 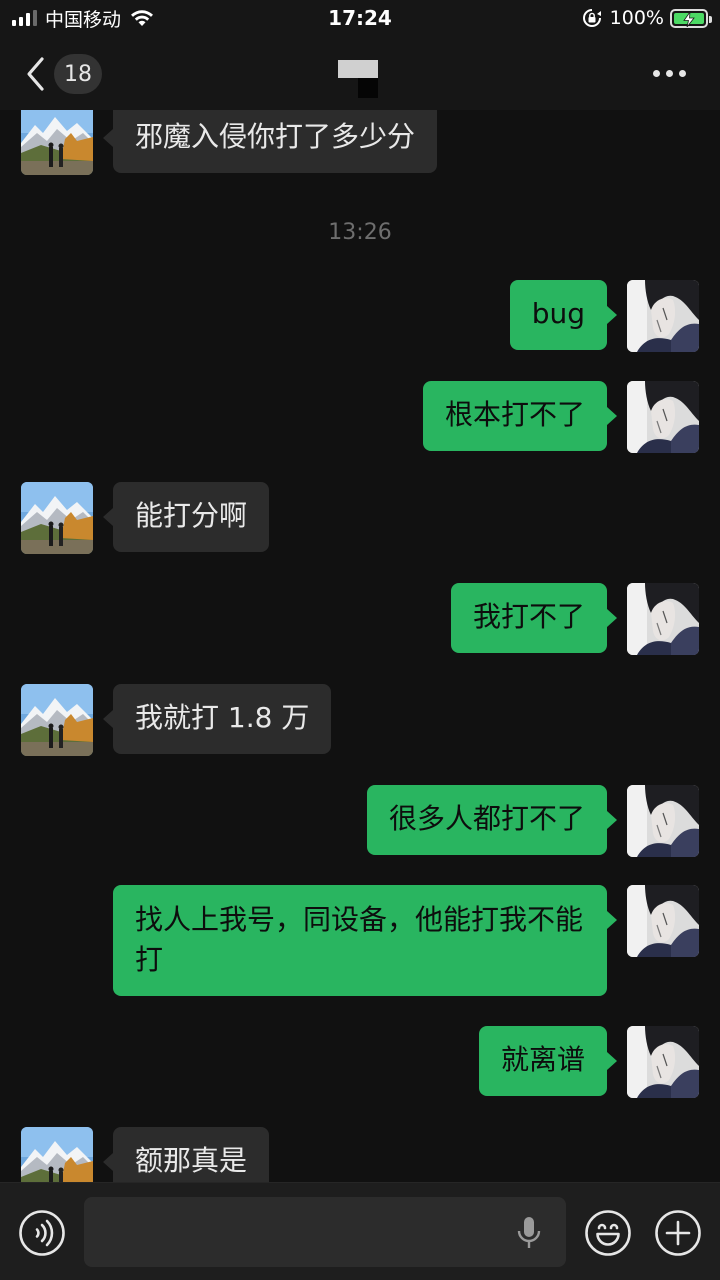 I want to click on unread-badge: 18, so click(x=78, y=74).